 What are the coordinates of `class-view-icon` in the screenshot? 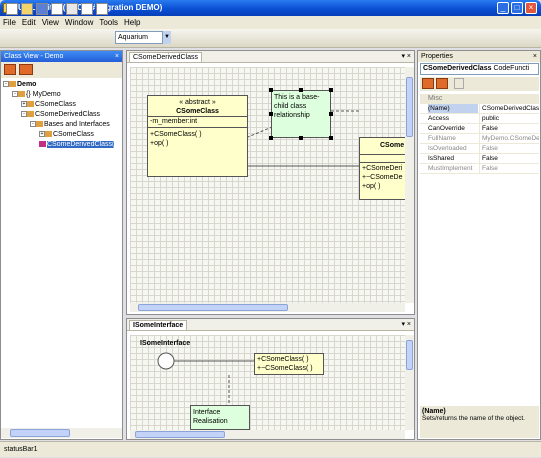 It's located at (10, 69).